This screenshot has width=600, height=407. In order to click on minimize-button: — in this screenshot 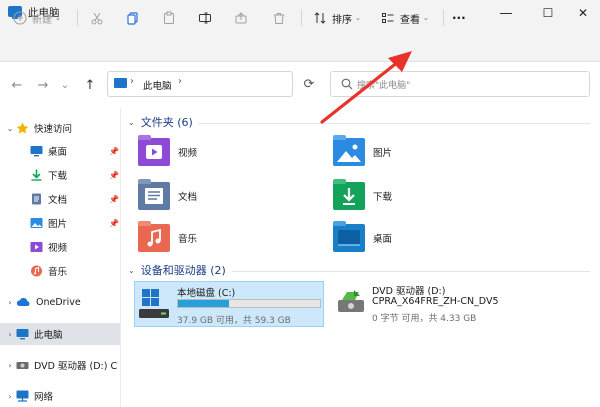, I will do `click(506, 13)`.